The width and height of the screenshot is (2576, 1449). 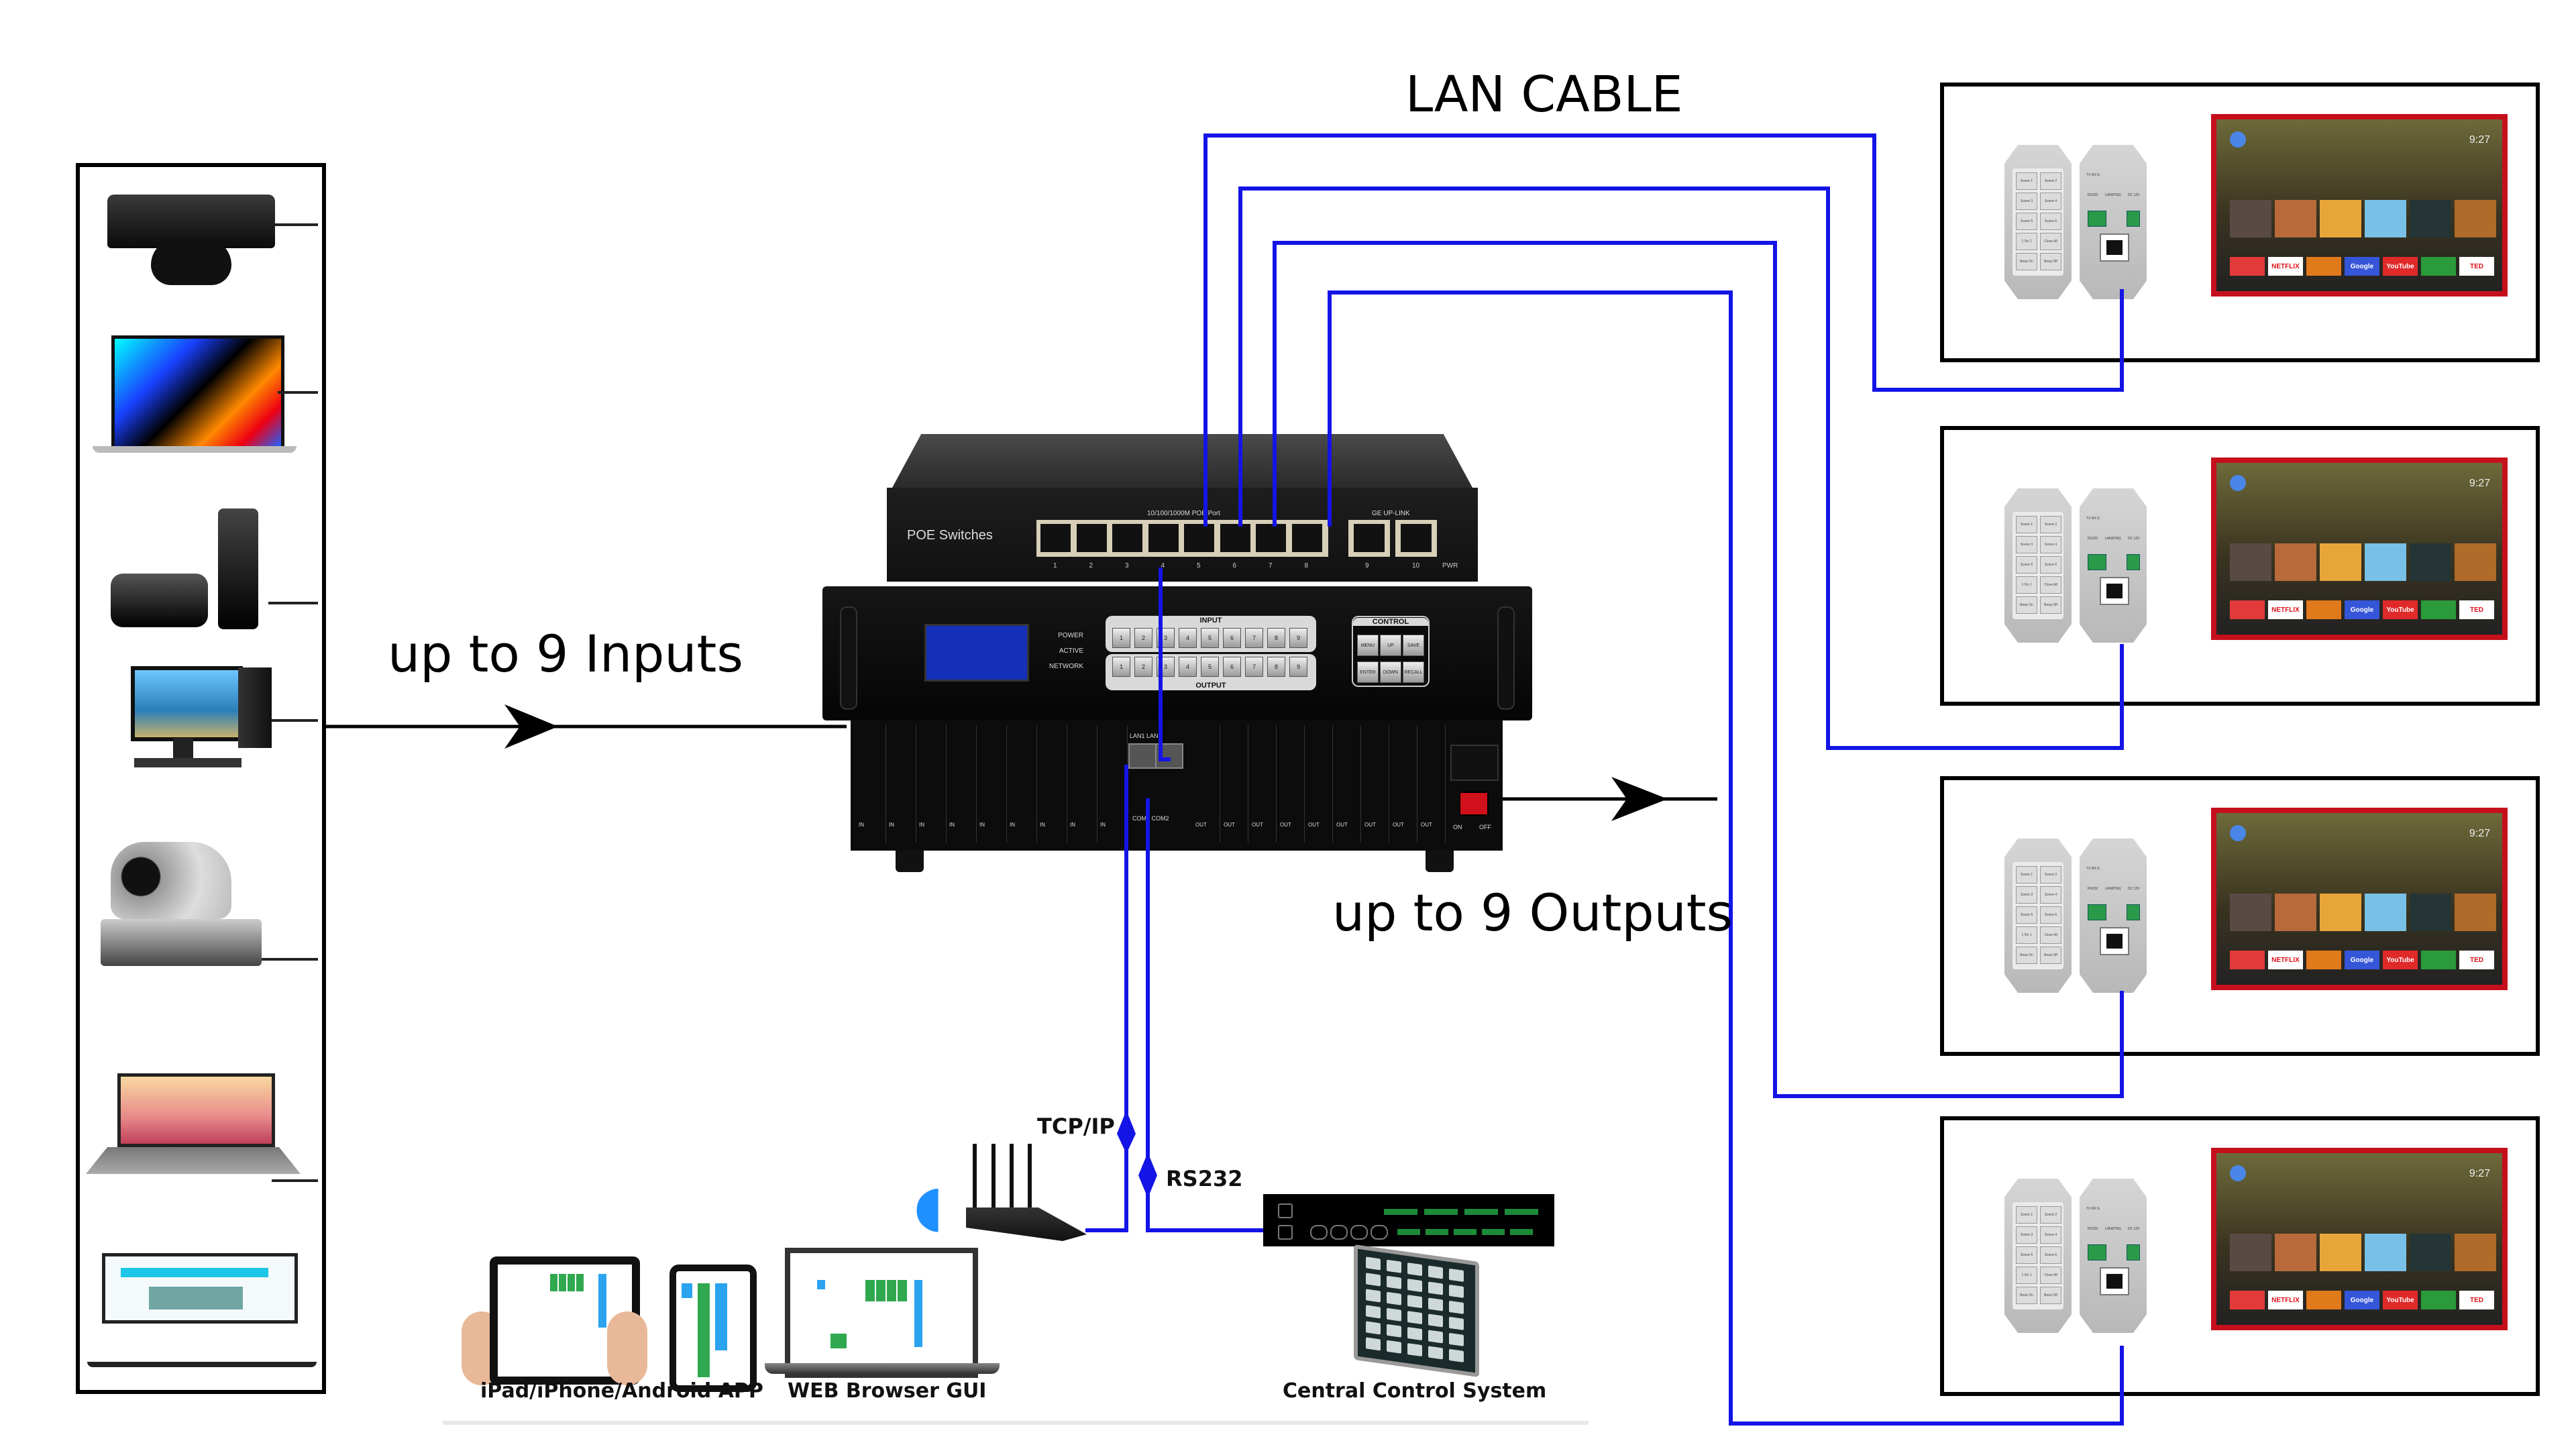 What do you see at coordinates (1201, 825) in the screenshot?
I see `output-card-label: OUT` at bounding box center [1201, 825].